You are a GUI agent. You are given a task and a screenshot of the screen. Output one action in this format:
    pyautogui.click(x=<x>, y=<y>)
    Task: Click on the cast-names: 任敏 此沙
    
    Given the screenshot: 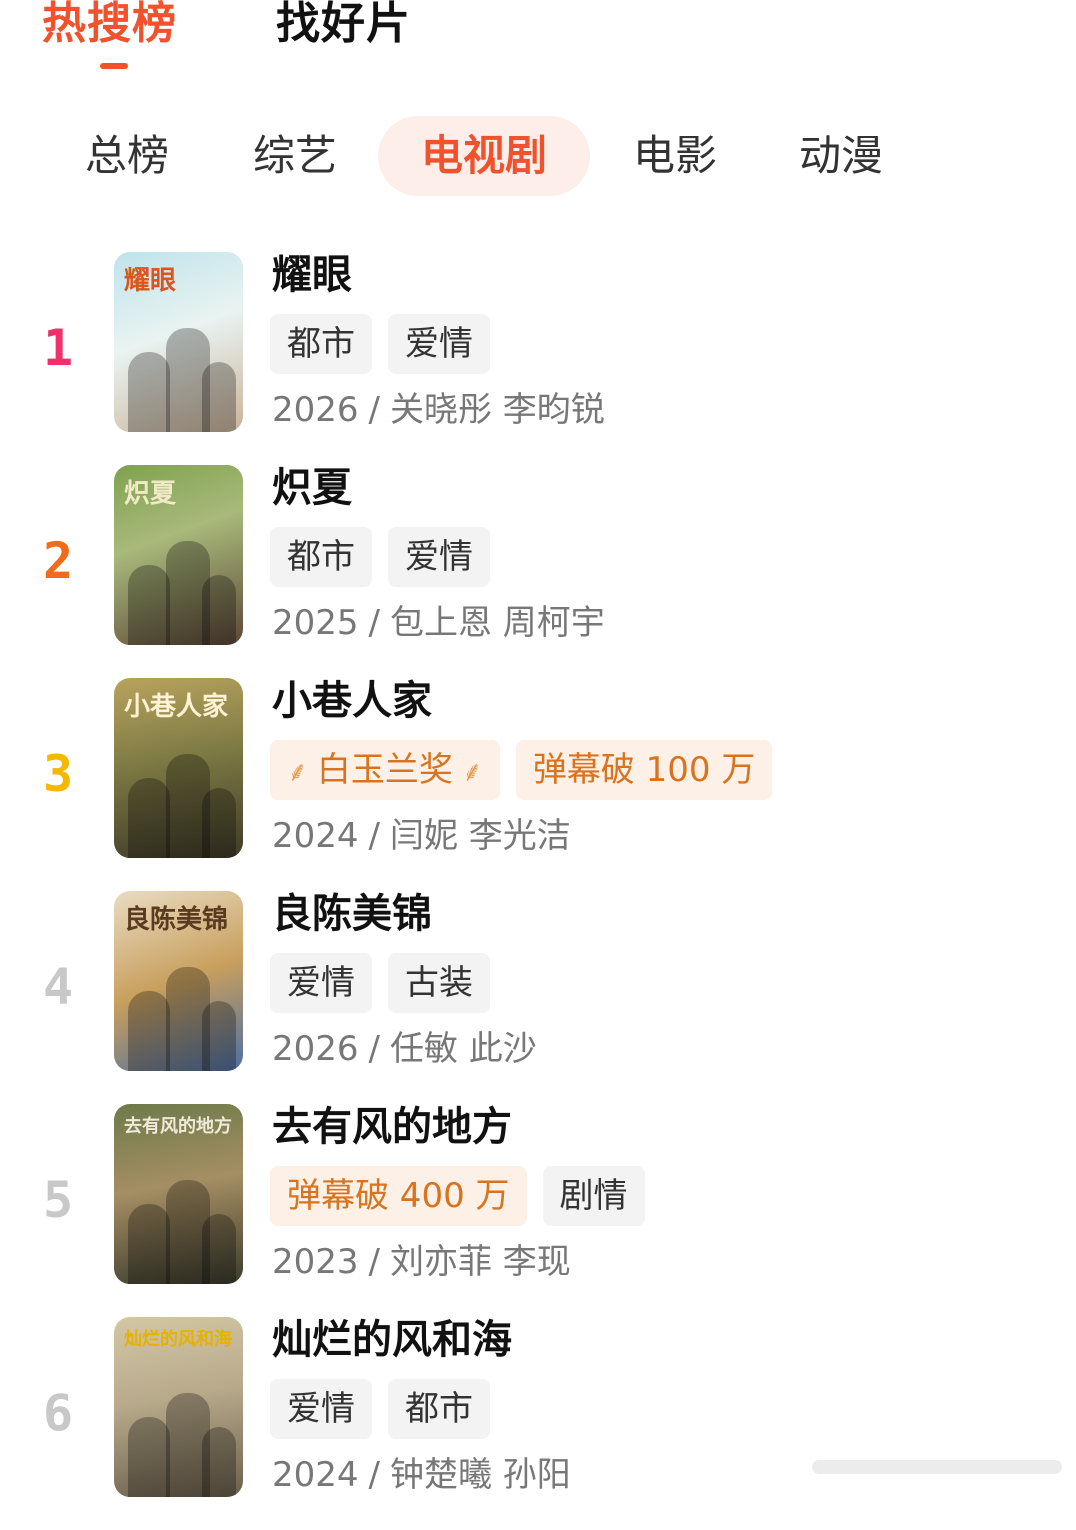 What is the action you would take?
    pyautogui.click(x=463, y=1049)
    